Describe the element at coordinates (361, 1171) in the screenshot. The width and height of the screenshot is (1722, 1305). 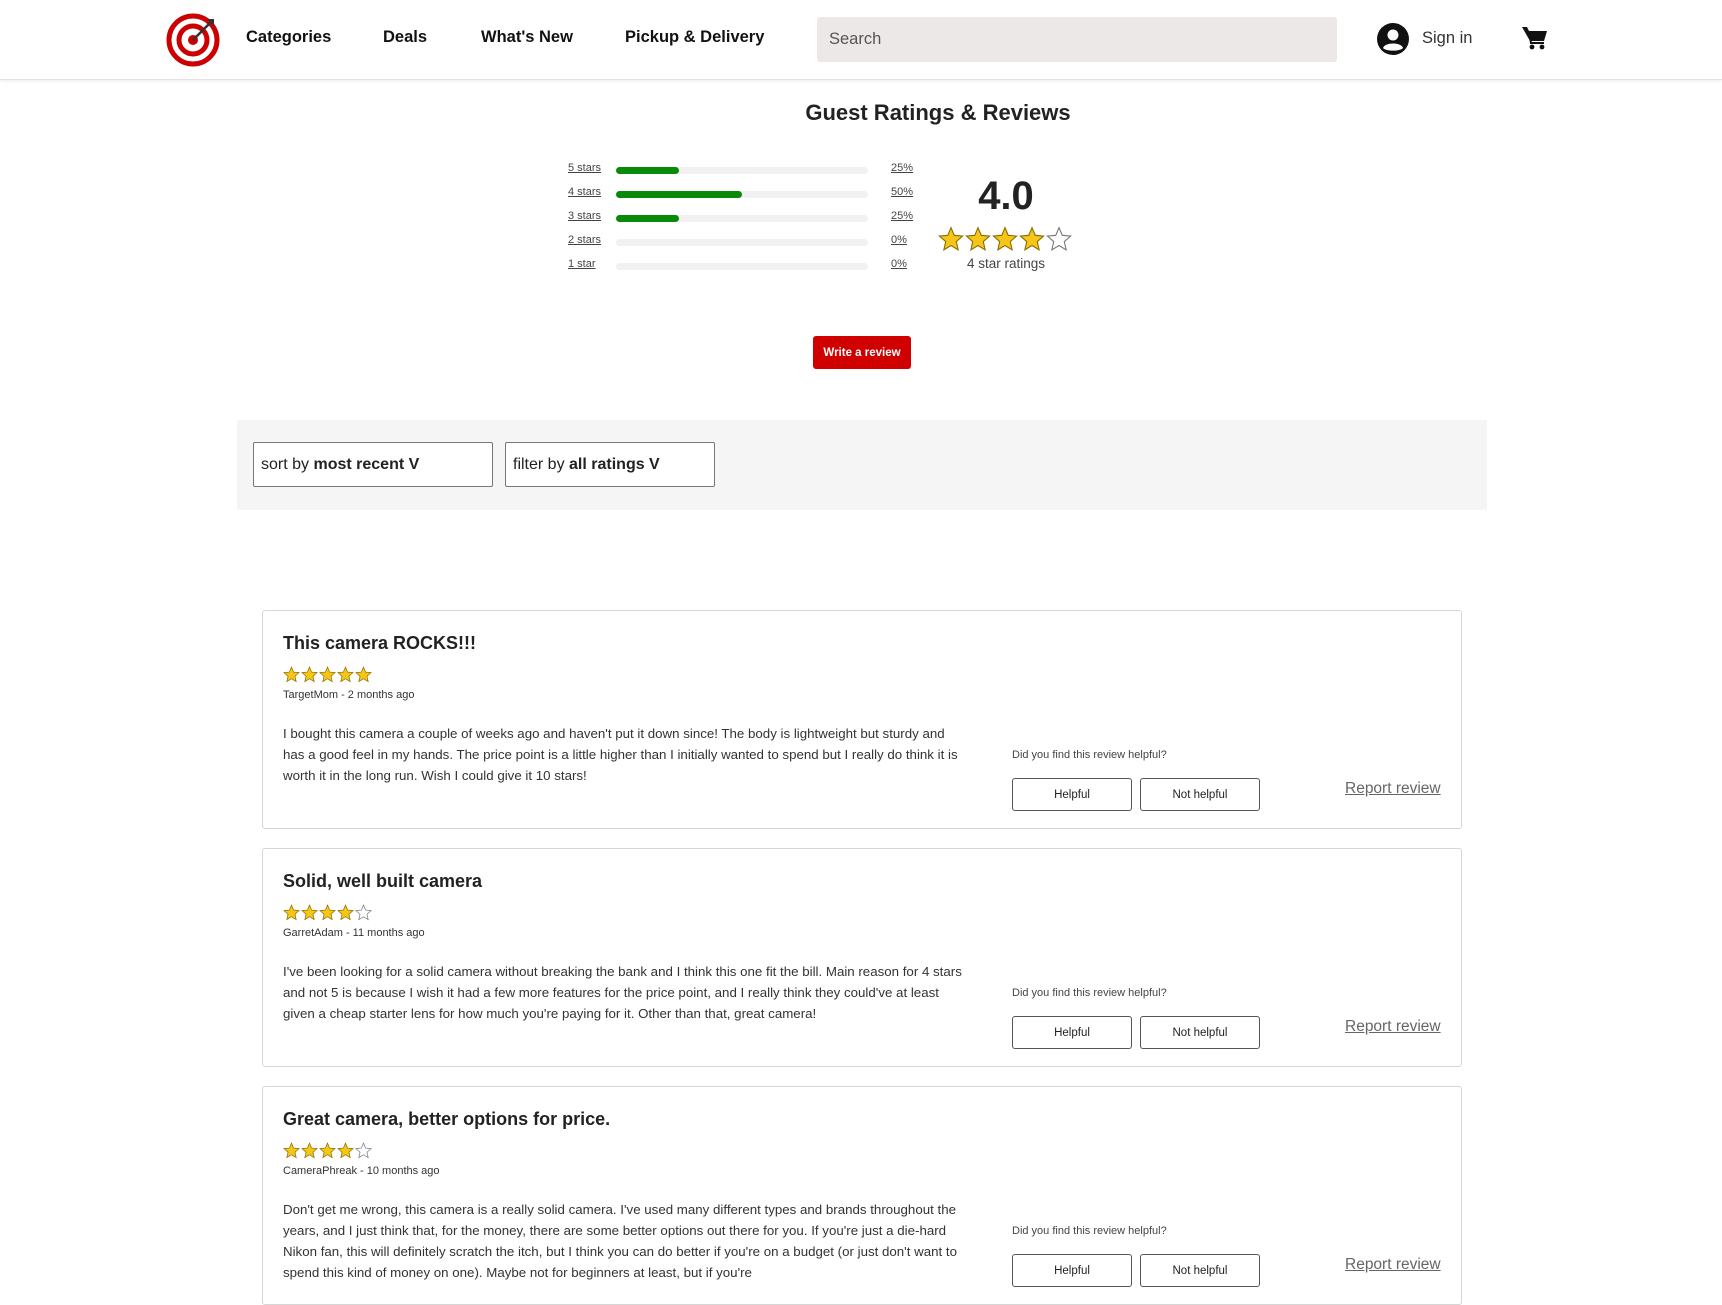
I see `review-author-date: CameraPhreak - 10 months ago` at that location.